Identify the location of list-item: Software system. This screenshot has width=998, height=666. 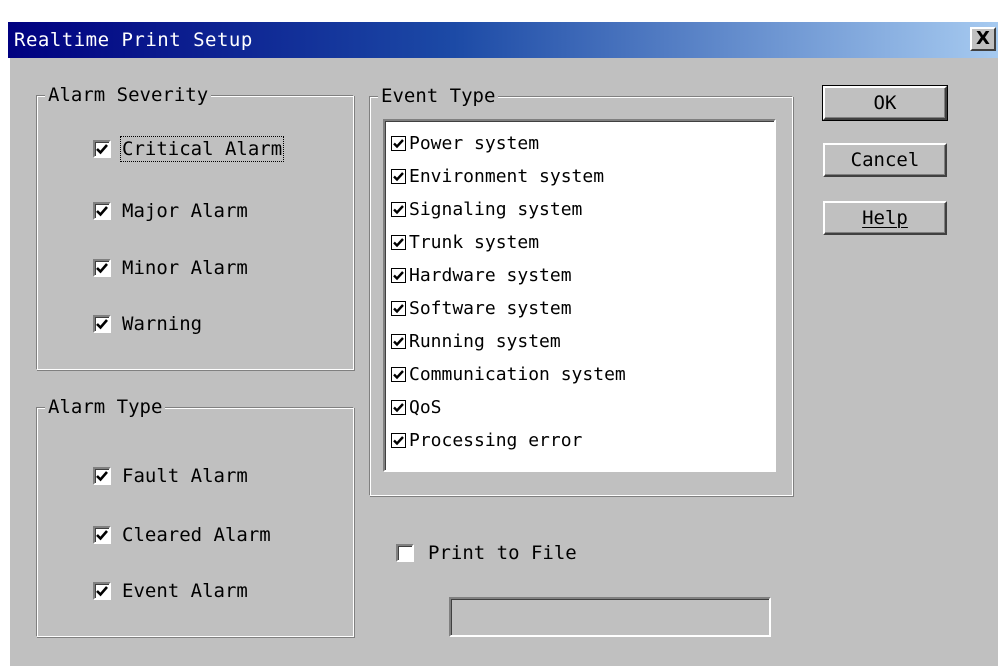
(481, 308).